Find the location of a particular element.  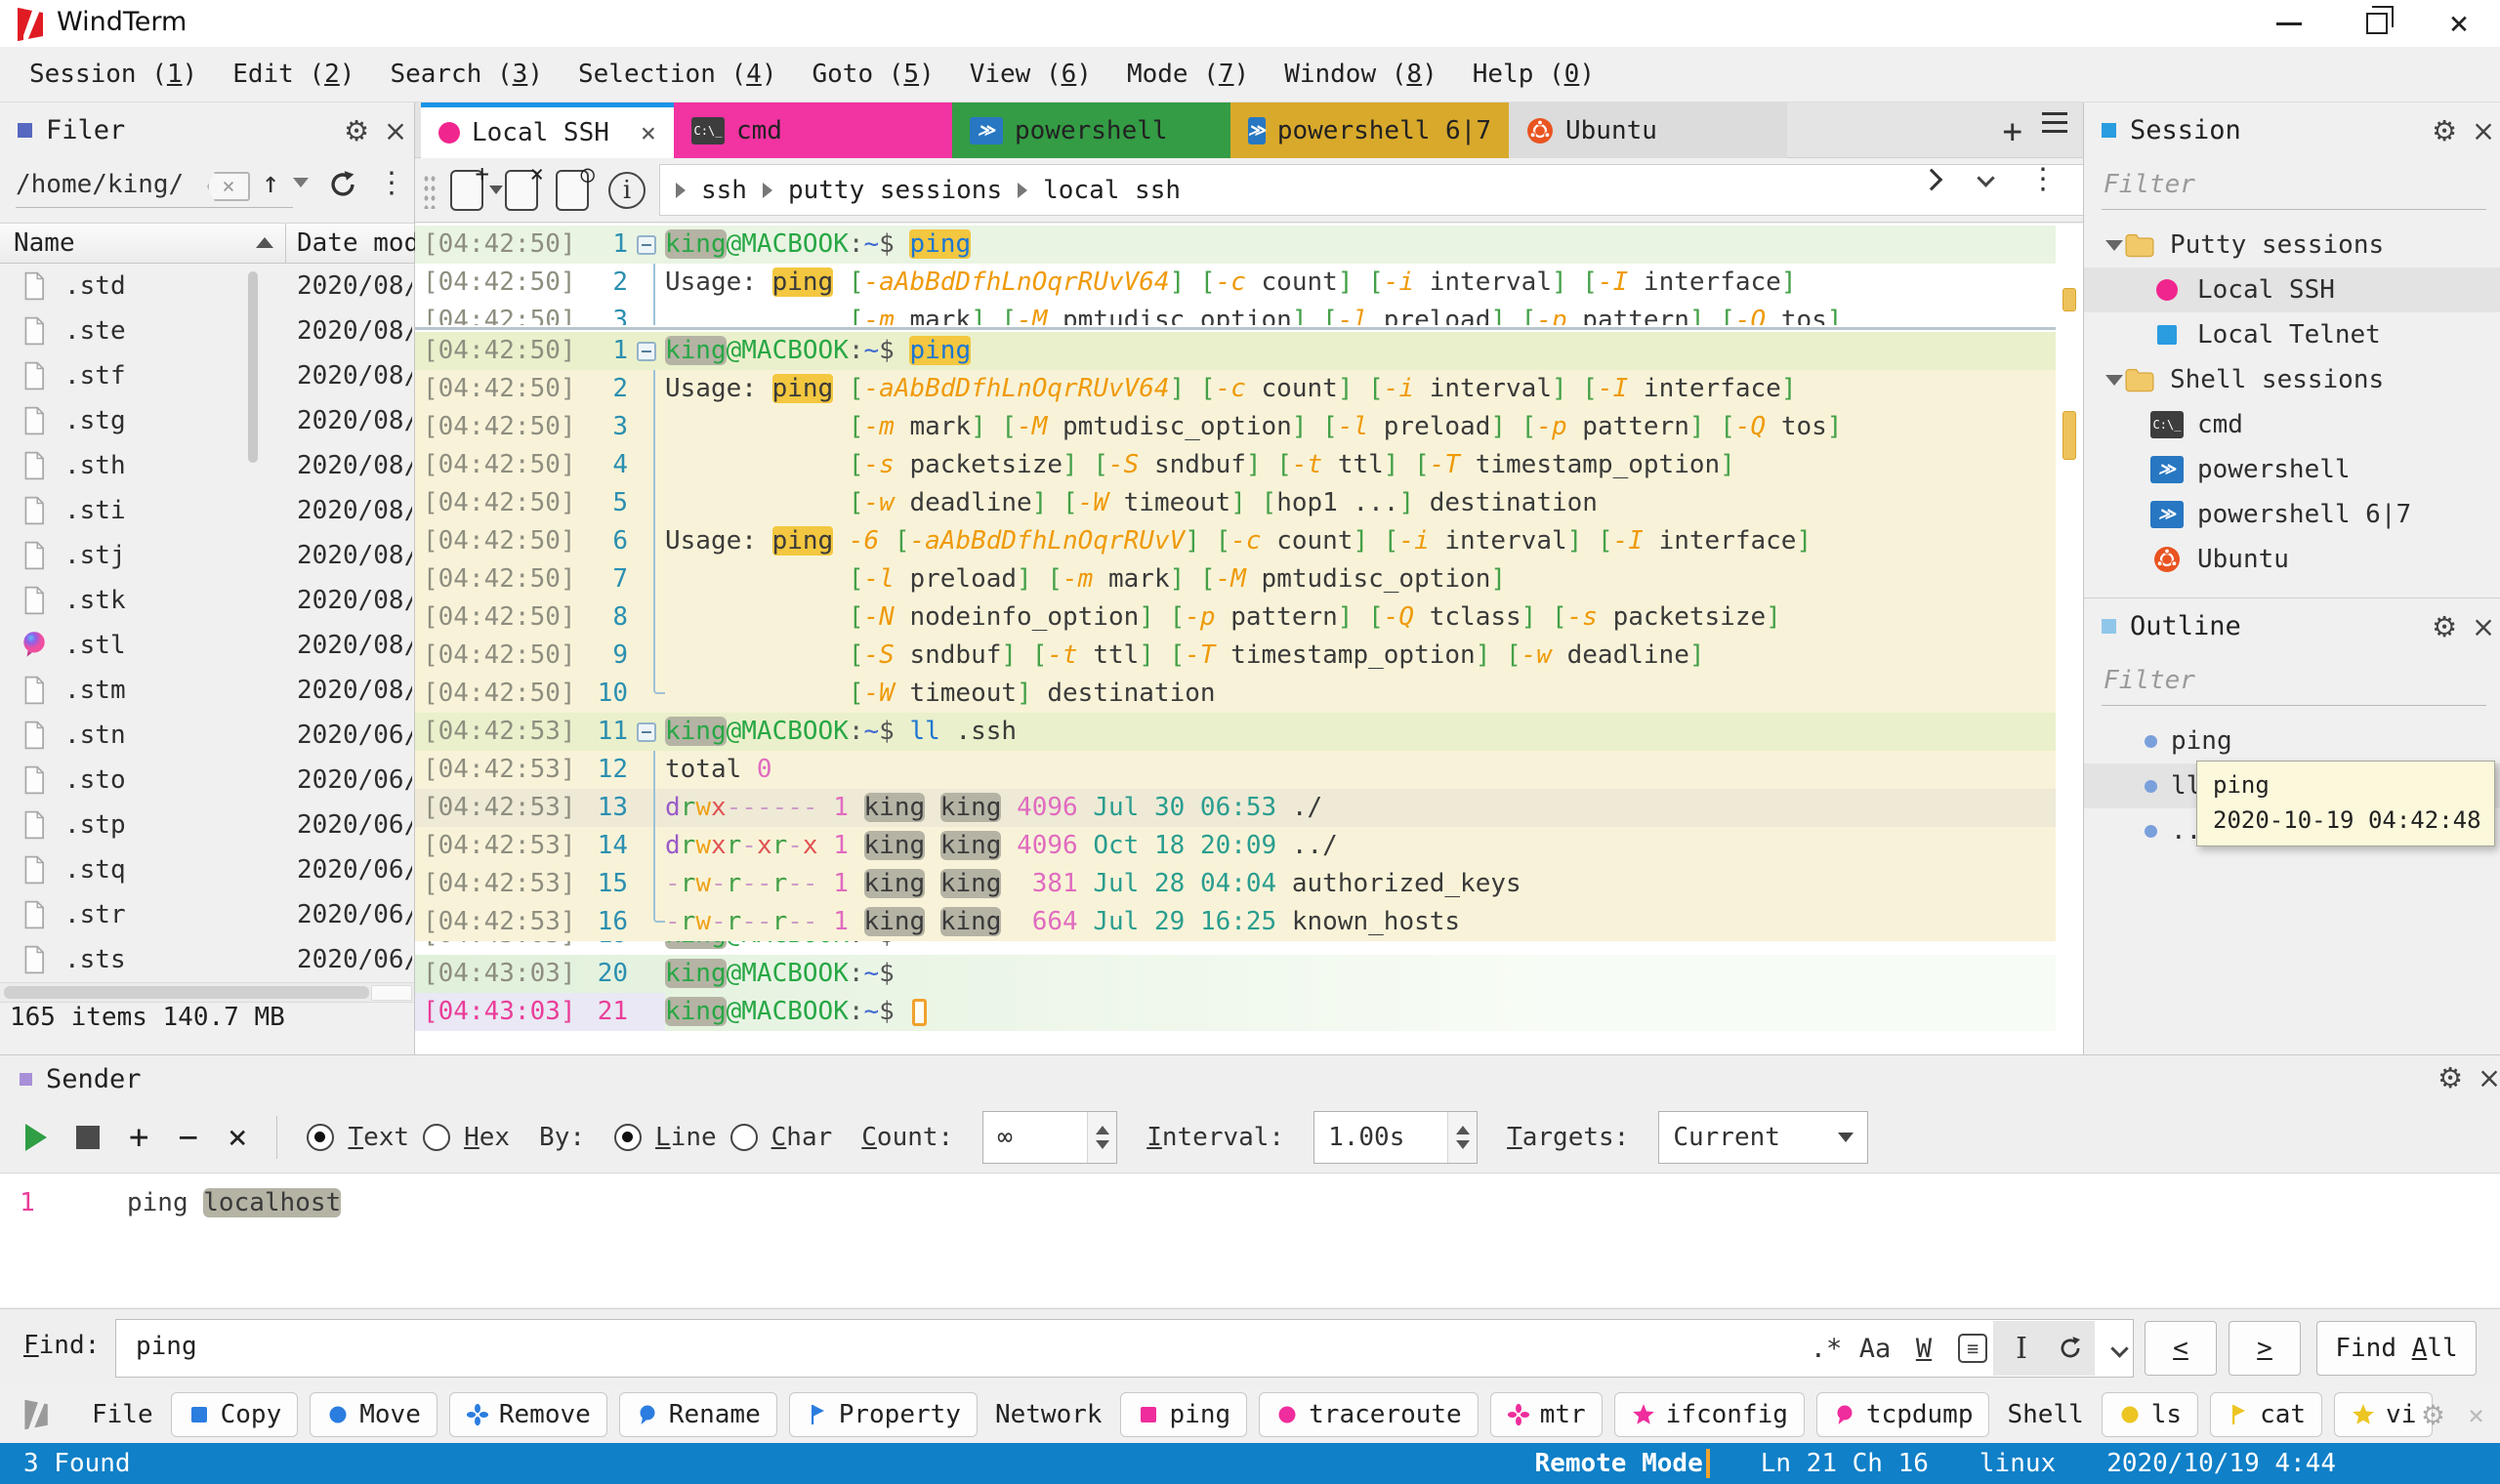

new-tab-icon is located at coordinates (469, 186).